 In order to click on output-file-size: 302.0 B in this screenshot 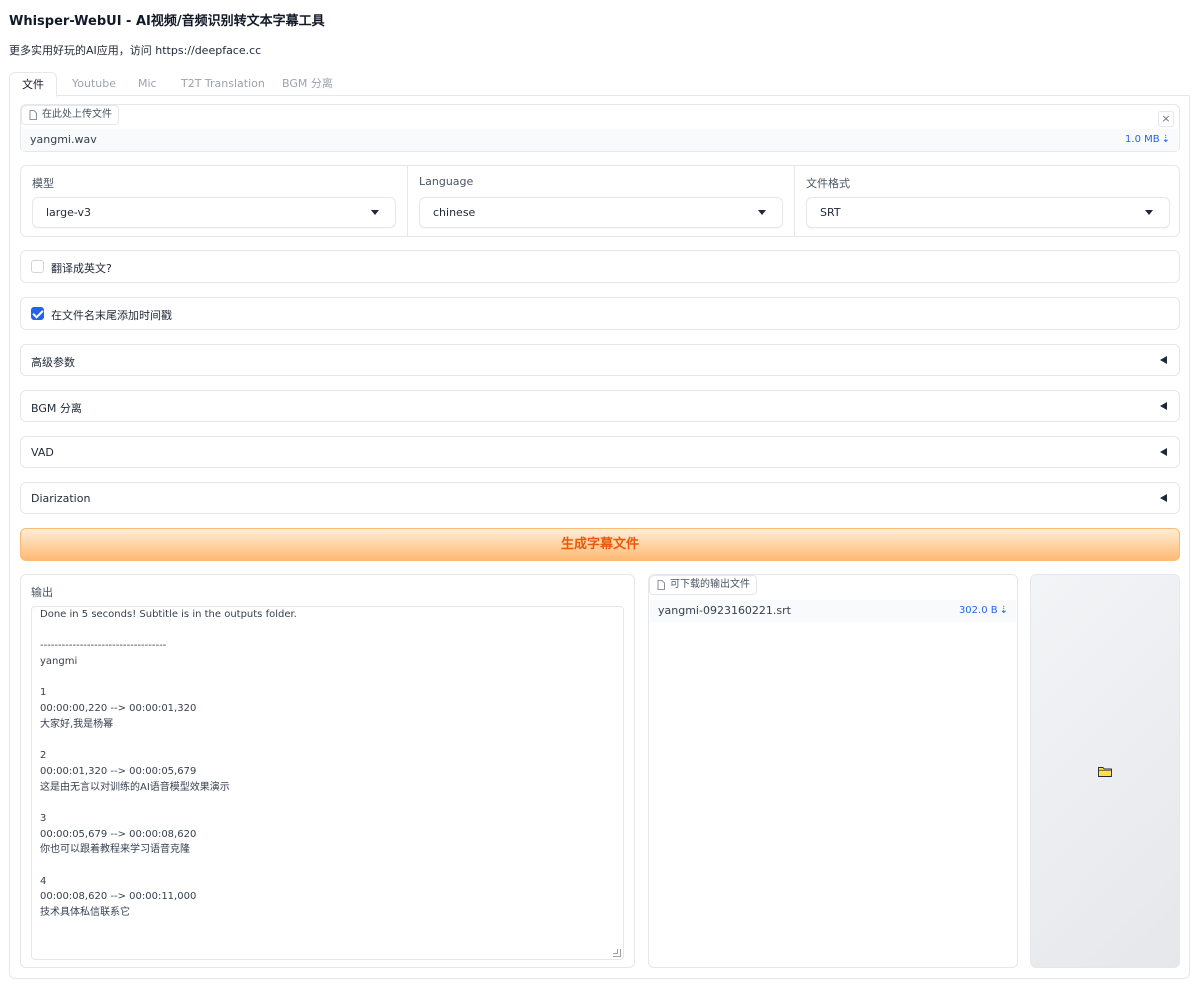, I will do `click(978, 610)`.